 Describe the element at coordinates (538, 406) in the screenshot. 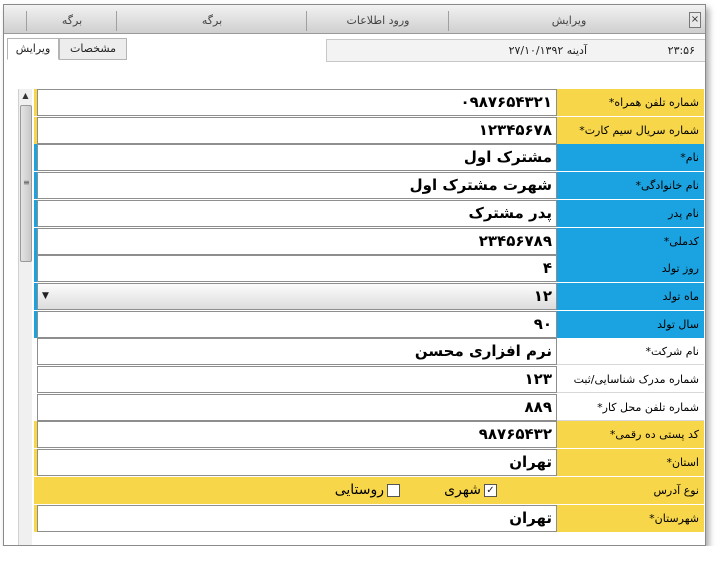

I see `field-value: ۸۸۹` at that location.